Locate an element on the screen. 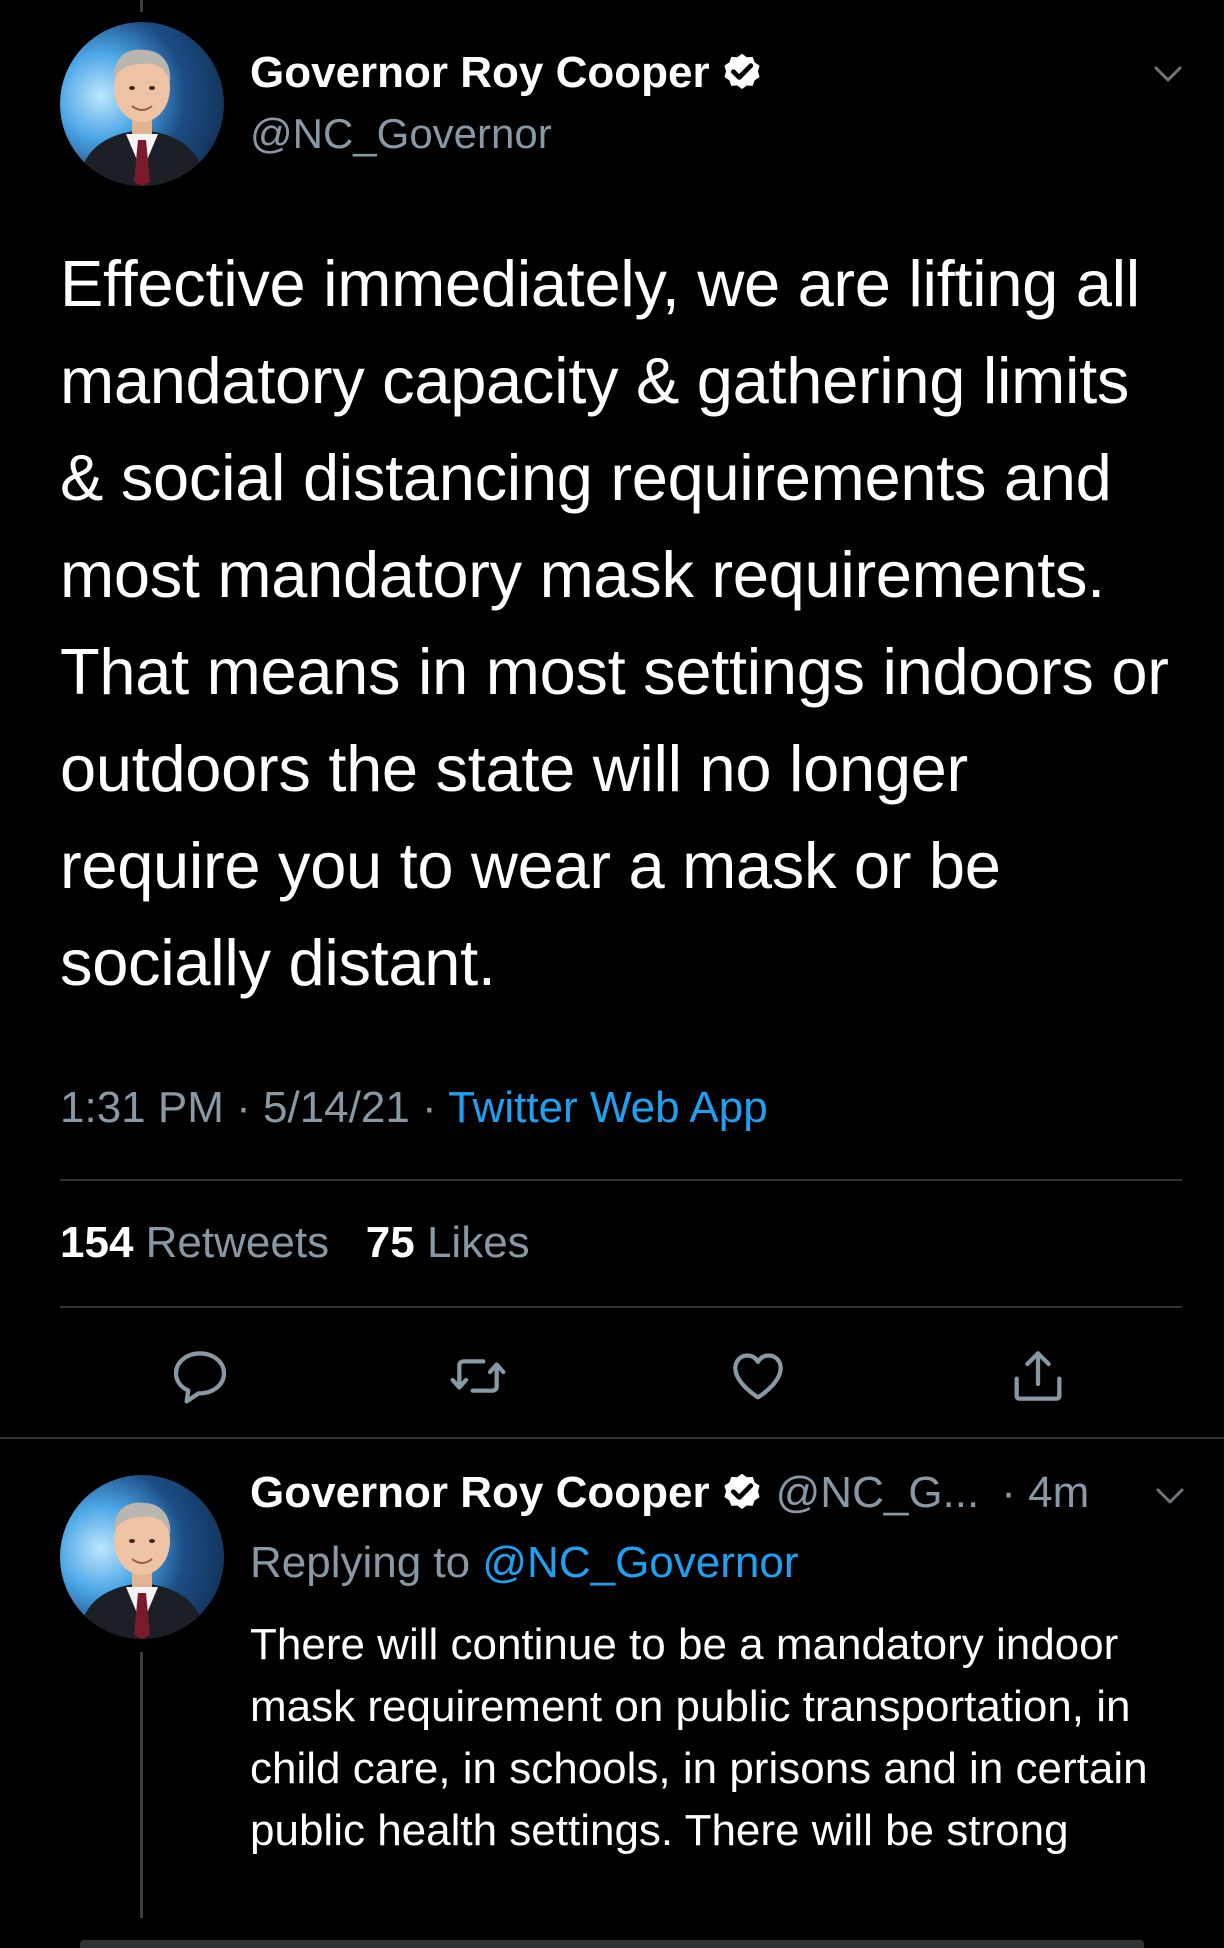  likes-label: Likes is located at coordinates (478, 1242).